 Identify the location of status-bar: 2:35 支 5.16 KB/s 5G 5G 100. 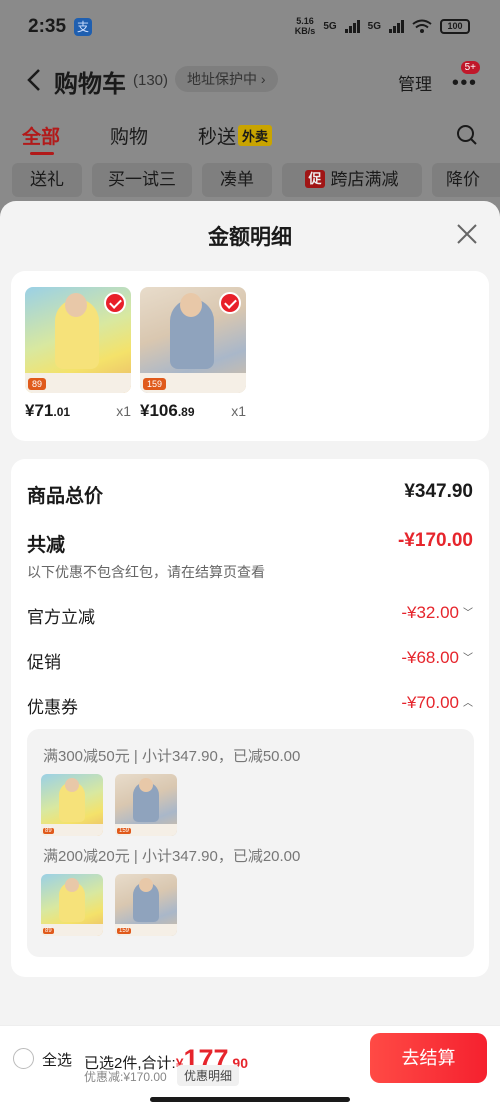
(250, 28).